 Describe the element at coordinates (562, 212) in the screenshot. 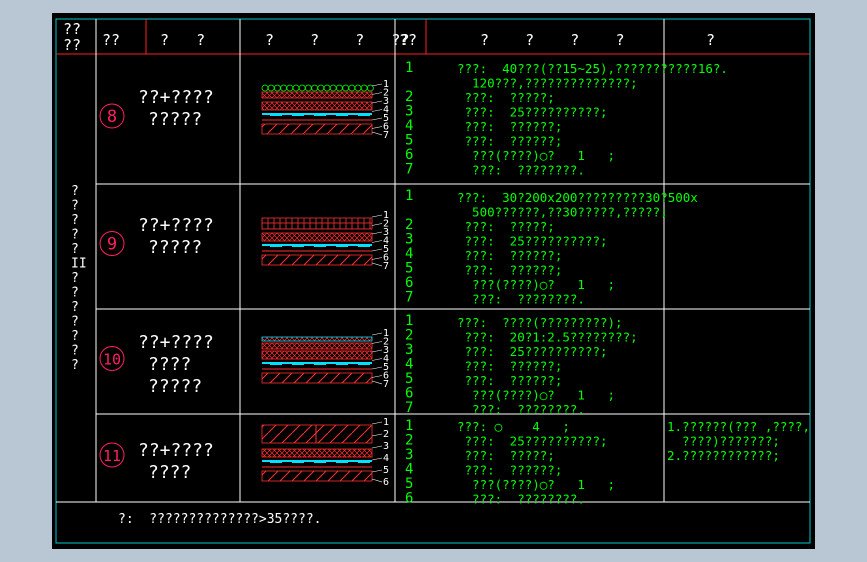

I see `layer-description: 500??????,??30?????,?????;` at that location.